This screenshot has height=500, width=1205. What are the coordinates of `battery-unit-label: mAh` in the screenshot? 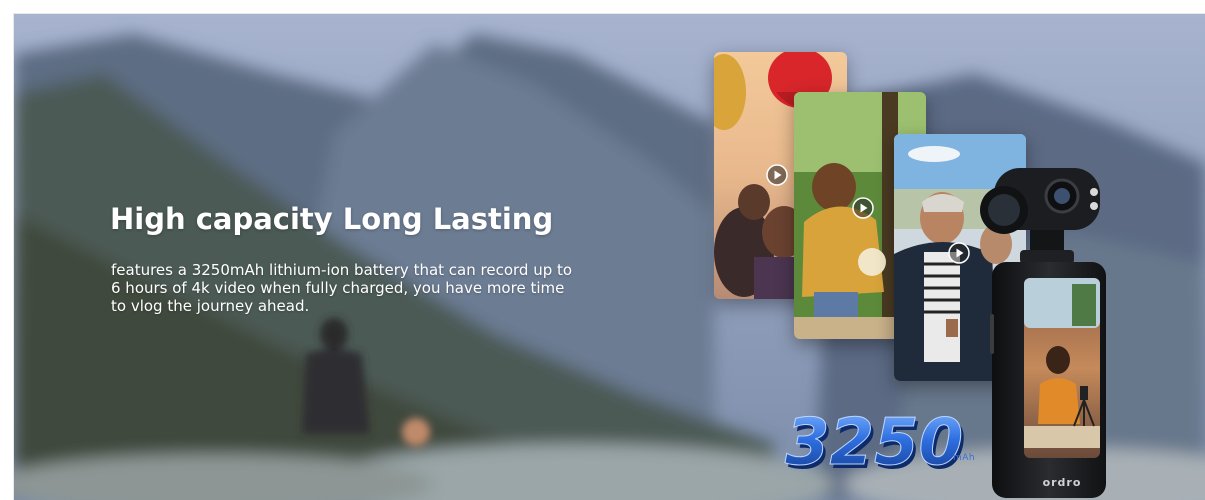 It's located at (964, 458).